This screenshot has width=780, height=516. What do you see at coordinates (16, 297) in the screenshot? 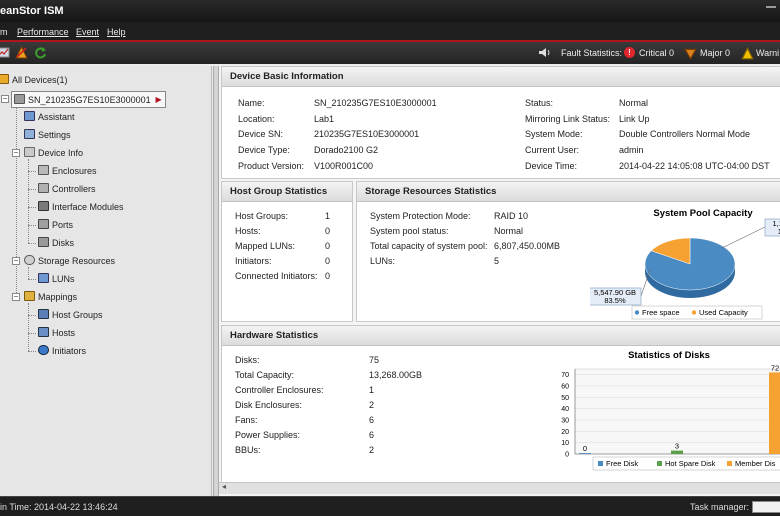
I see `collapse-mappings-icon: −` at bounding box center [16, 297].